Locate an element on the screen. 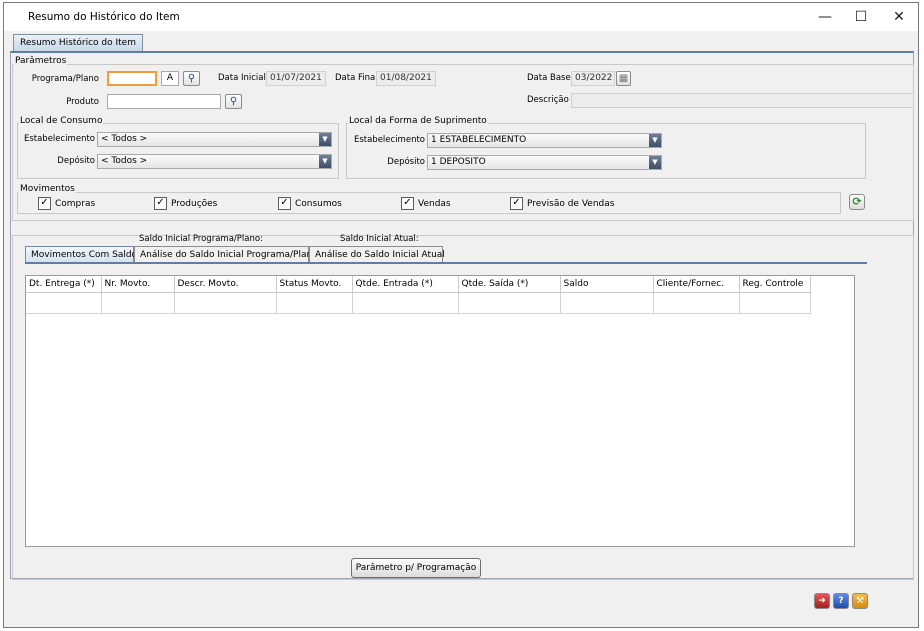 This screenshot has height=631, width=924. consumo-deposito-label: Depósito is located at coordinates (76, 161).